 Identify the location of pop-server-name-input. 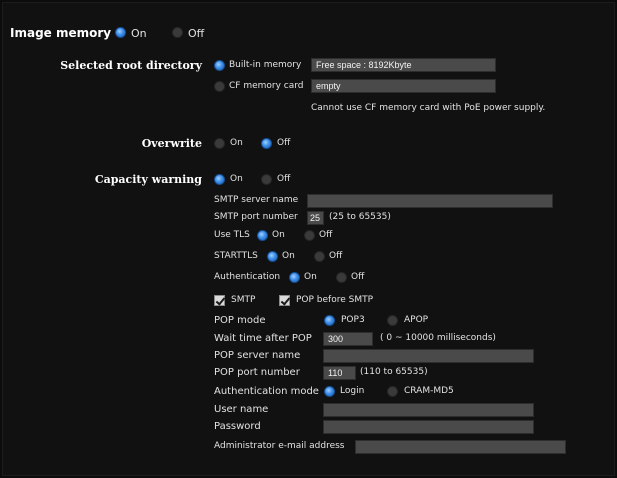
(428, 356).